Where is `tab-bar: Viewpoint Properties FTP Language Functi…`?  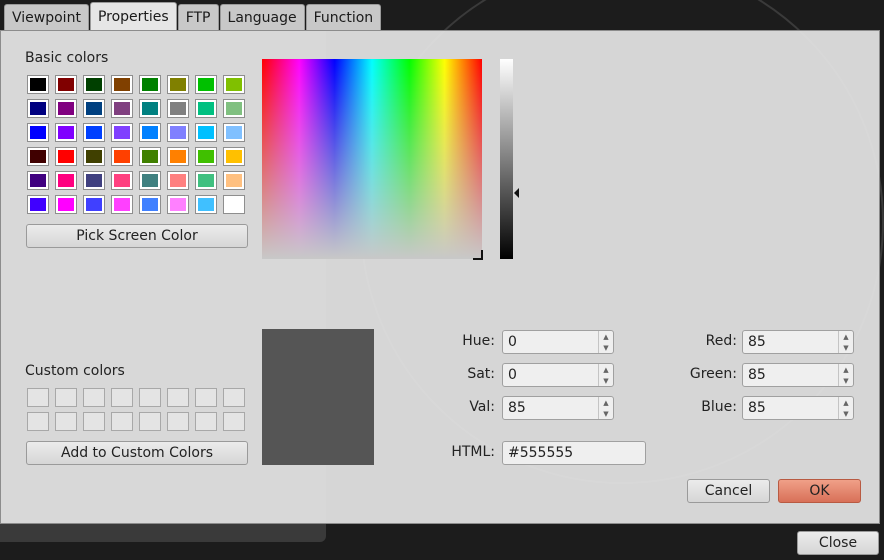
tab-bar: Viewpoint Properties FTP Language Functi… is located at coordinates (193, 16).